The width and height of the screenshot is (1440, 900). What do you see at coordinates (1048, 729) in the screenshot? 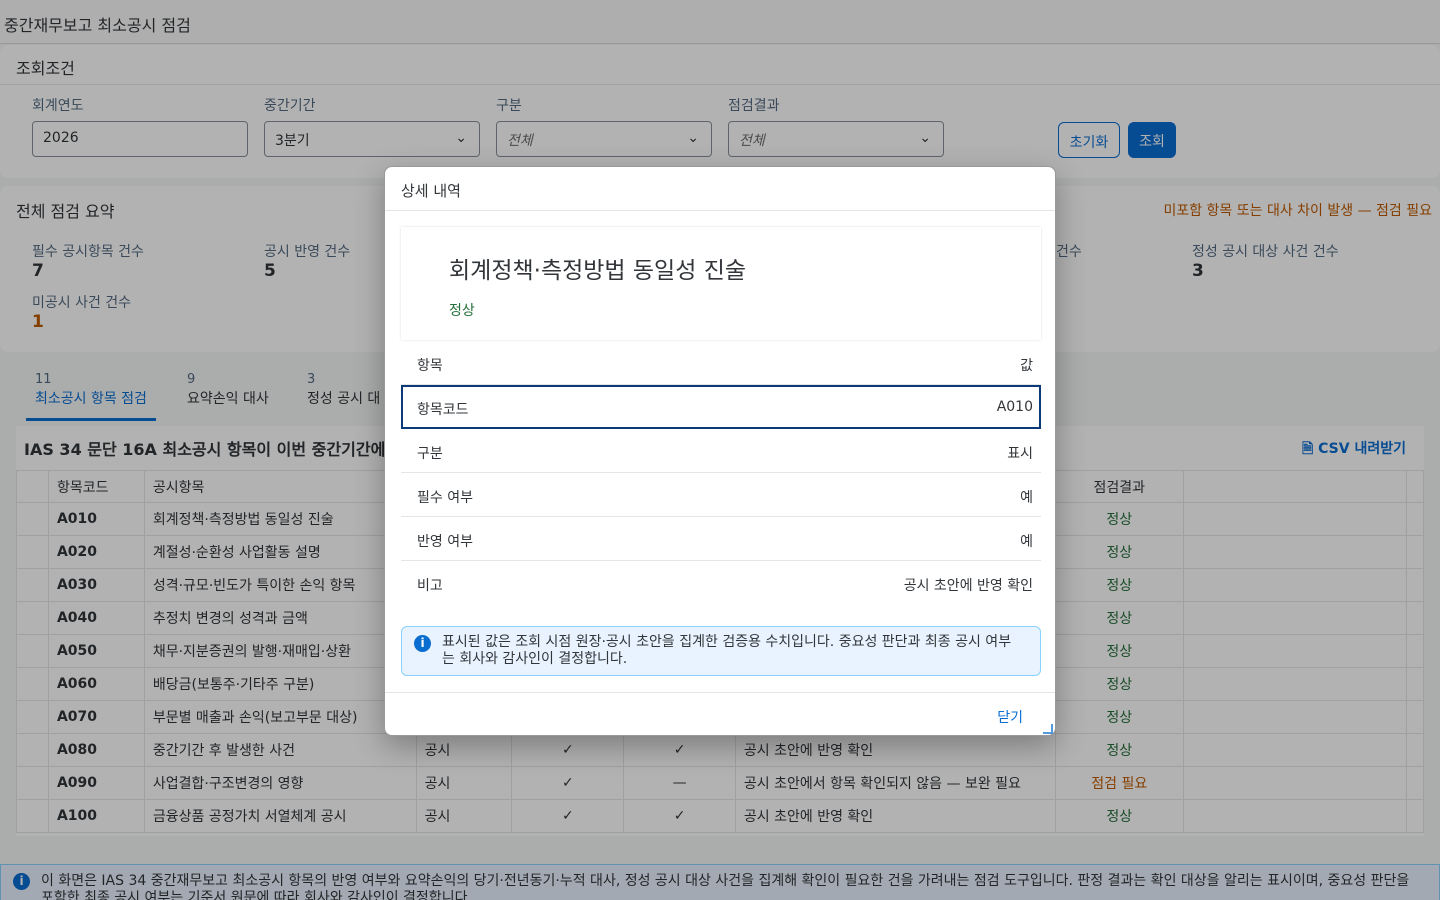
I see `resize-handle-icon` at bounding box center [1048, 729].